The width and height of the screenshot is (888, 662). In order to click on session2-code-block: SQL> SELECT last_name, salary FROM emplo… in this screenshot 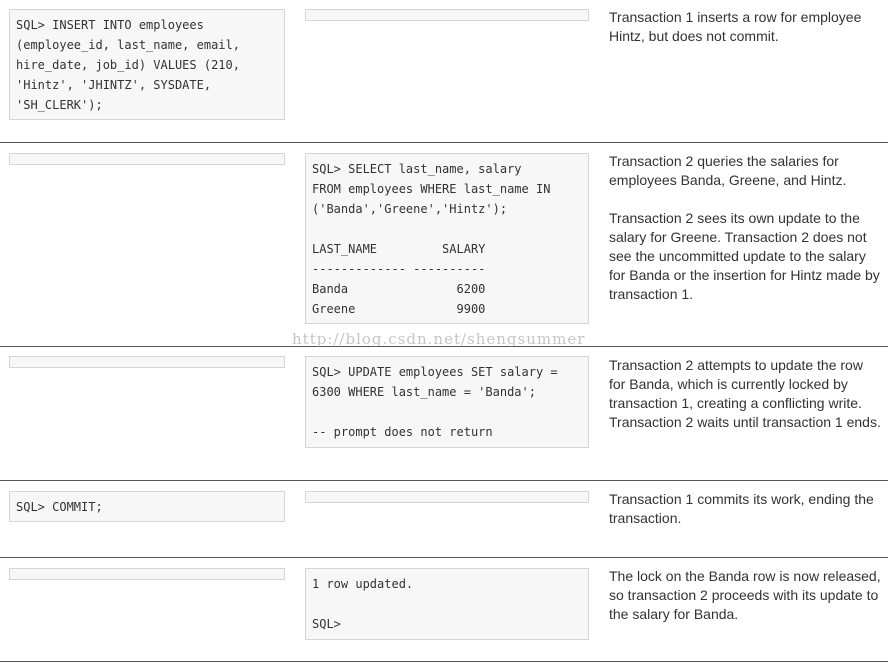, I will do `click(447, 238)`.